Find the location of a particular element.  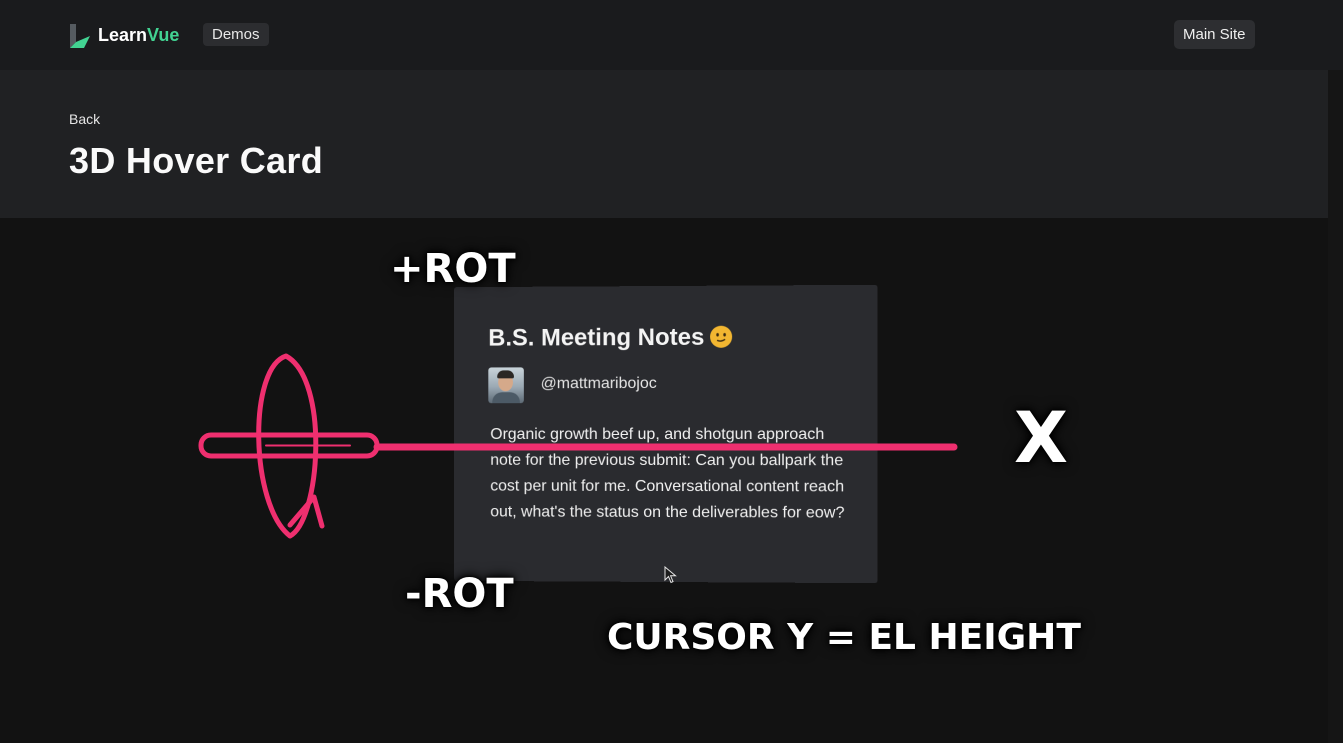

plus-rotation-label: +ROT is located at coordinates (453, 269).